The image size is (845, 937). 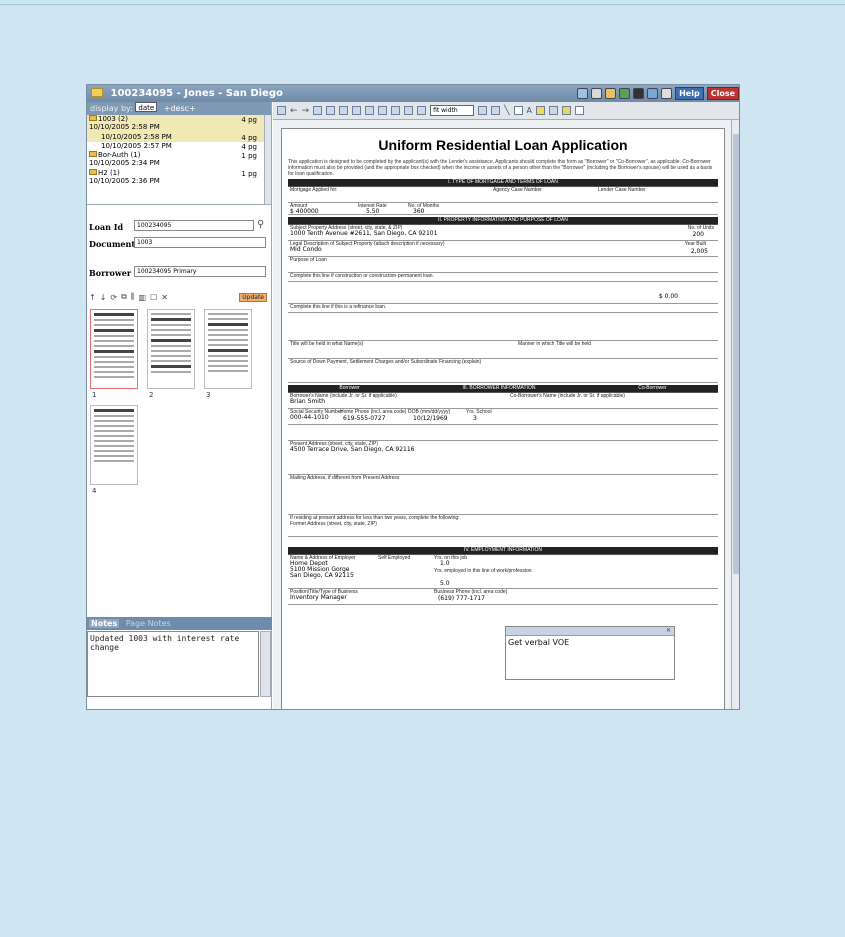 What do you see at coordinates (540, 110) in the screenshot?
I see `highlight-icon` at bounding box center [540, 110].